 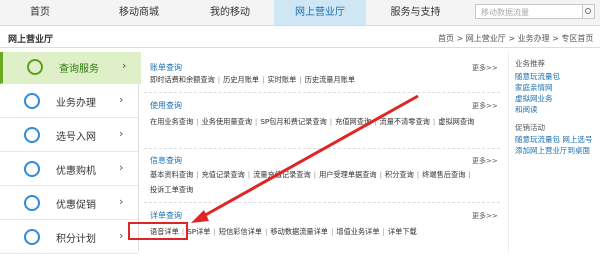 I want to click on promo-link: 添加网上营业厅到桌面, so click(x=552, y=150).